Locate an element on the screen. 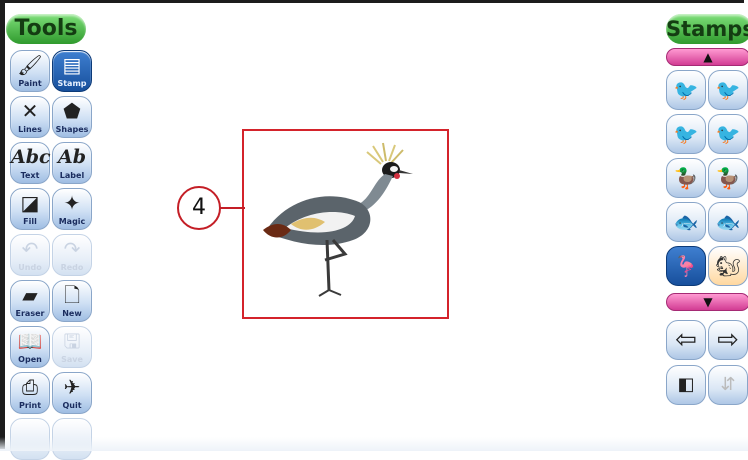 The width and height of the screenshot is (748, 460). shapes-tool-button: ⬟ Shapes is located at coordinates (72, 117).